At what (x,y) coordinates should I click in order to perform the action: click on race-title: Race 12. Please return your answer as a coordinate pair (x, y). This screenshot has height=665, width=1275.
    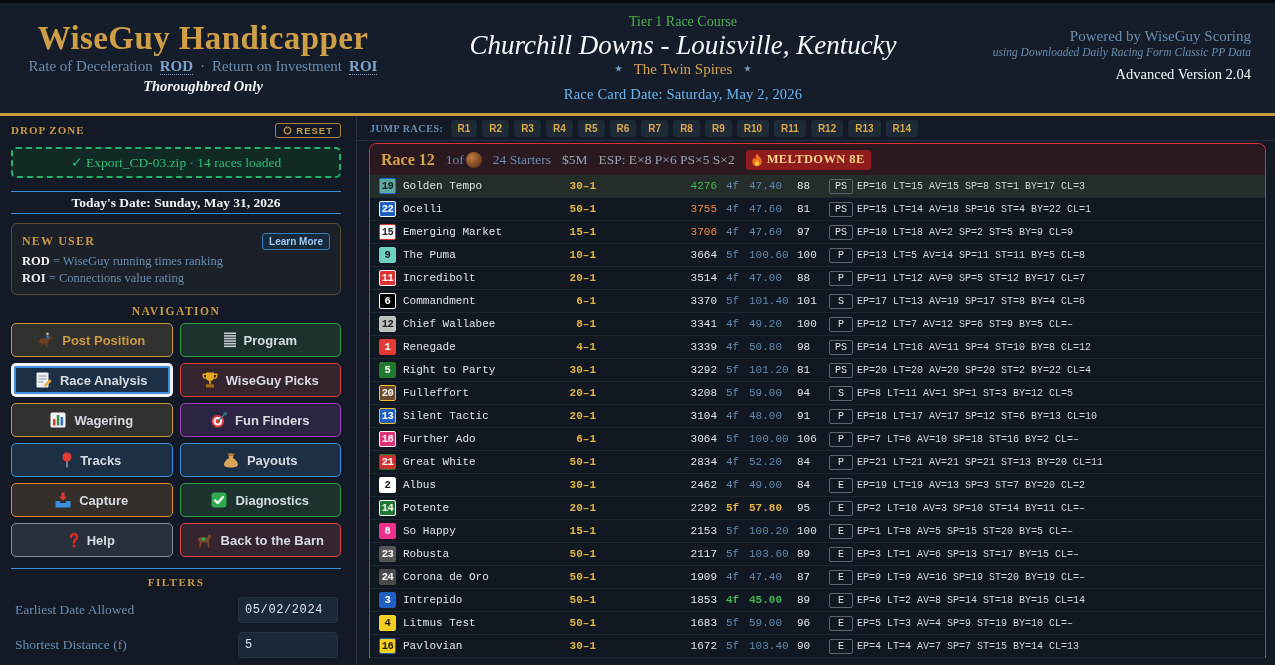
    Looking at the image, I should click on (408, 159).